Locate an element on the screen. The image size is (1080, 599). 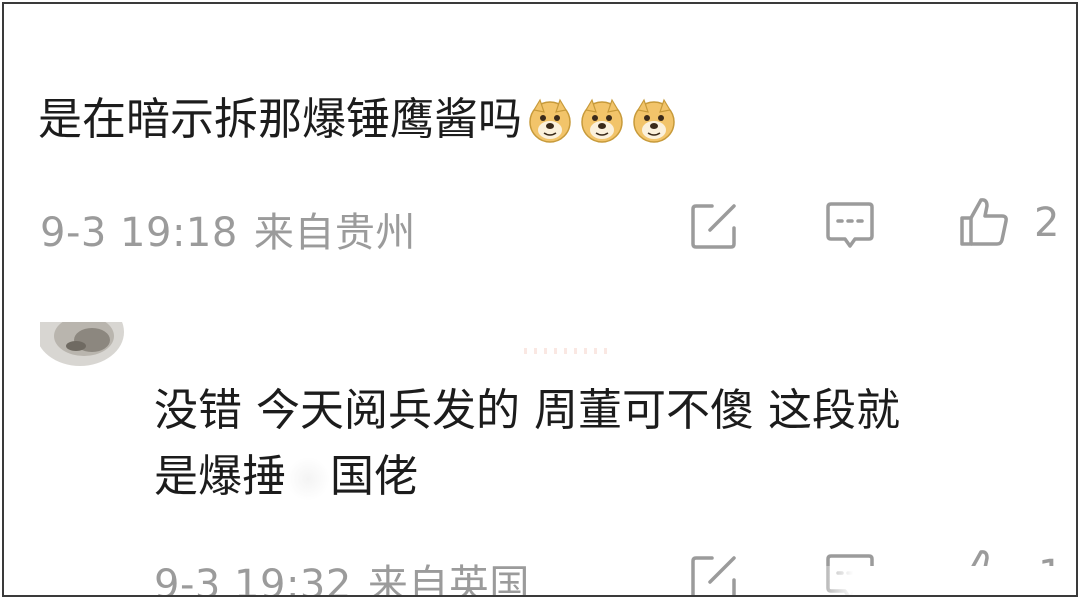
reply-line-2: 是爆捶 国佬 is located at coordinates (609, 477).